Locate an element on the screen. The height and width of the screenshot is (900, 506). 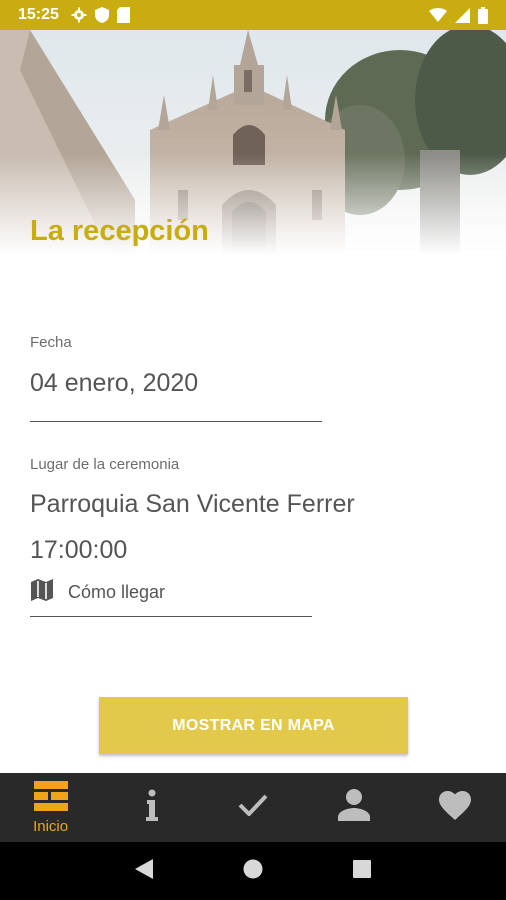
info-icon is located at coordinates (152, 807).